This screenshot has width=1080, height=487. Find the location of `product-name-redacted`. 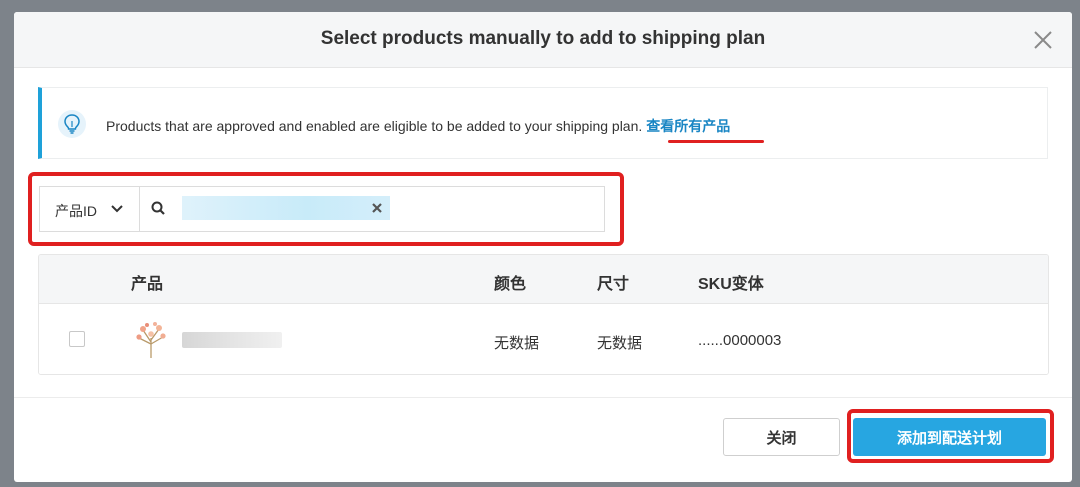

product-name-redacted is located at coordinates (232, 340).